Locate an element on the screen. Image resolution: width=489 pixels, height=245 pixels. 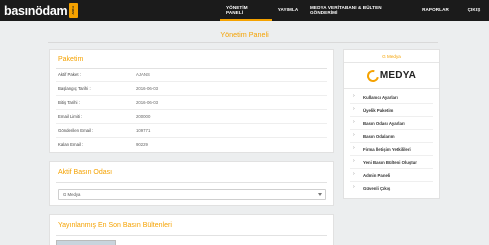
nav-medya-veritabani: MEDYA VERİTABANI & BÜLTEN GÖNDERİMİ is located at coordinates (358, 10).